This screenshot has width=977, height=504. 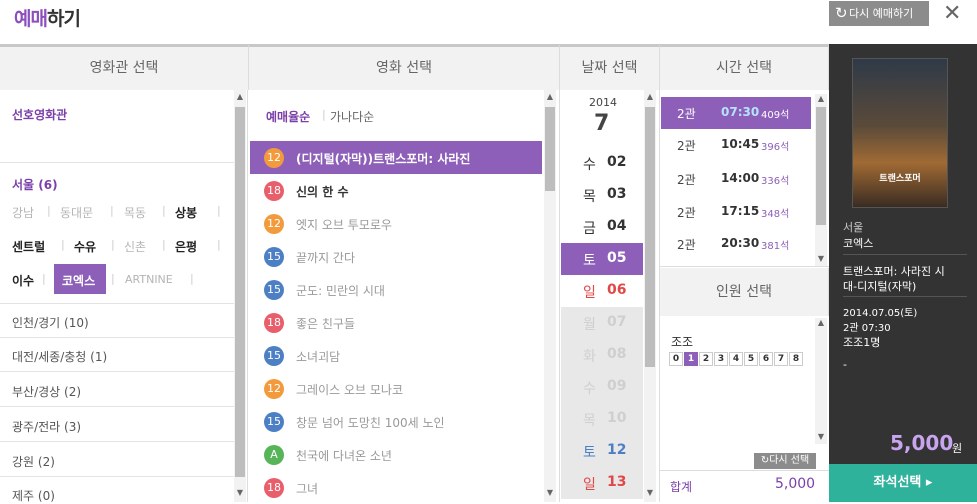 I want to click on theater-scrollbar: ▲ ▼, so click(x=240, y=296).